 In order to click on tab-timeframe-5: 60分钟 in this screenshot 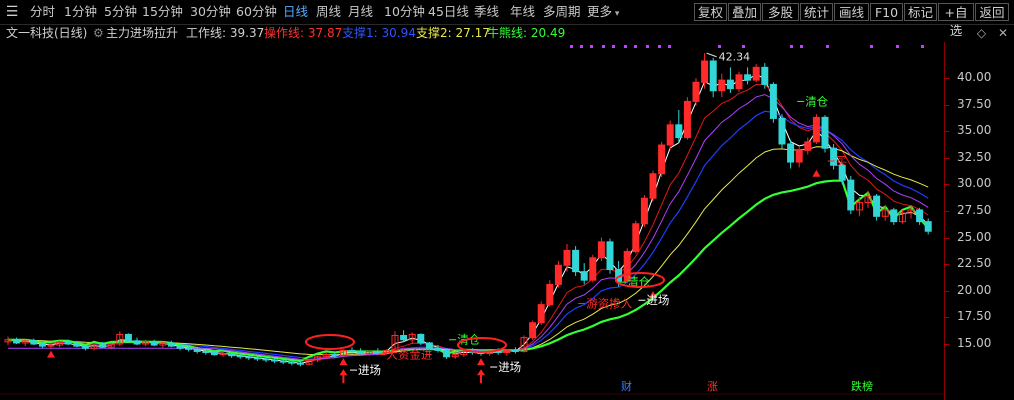, I will do `click(256, 12)`.